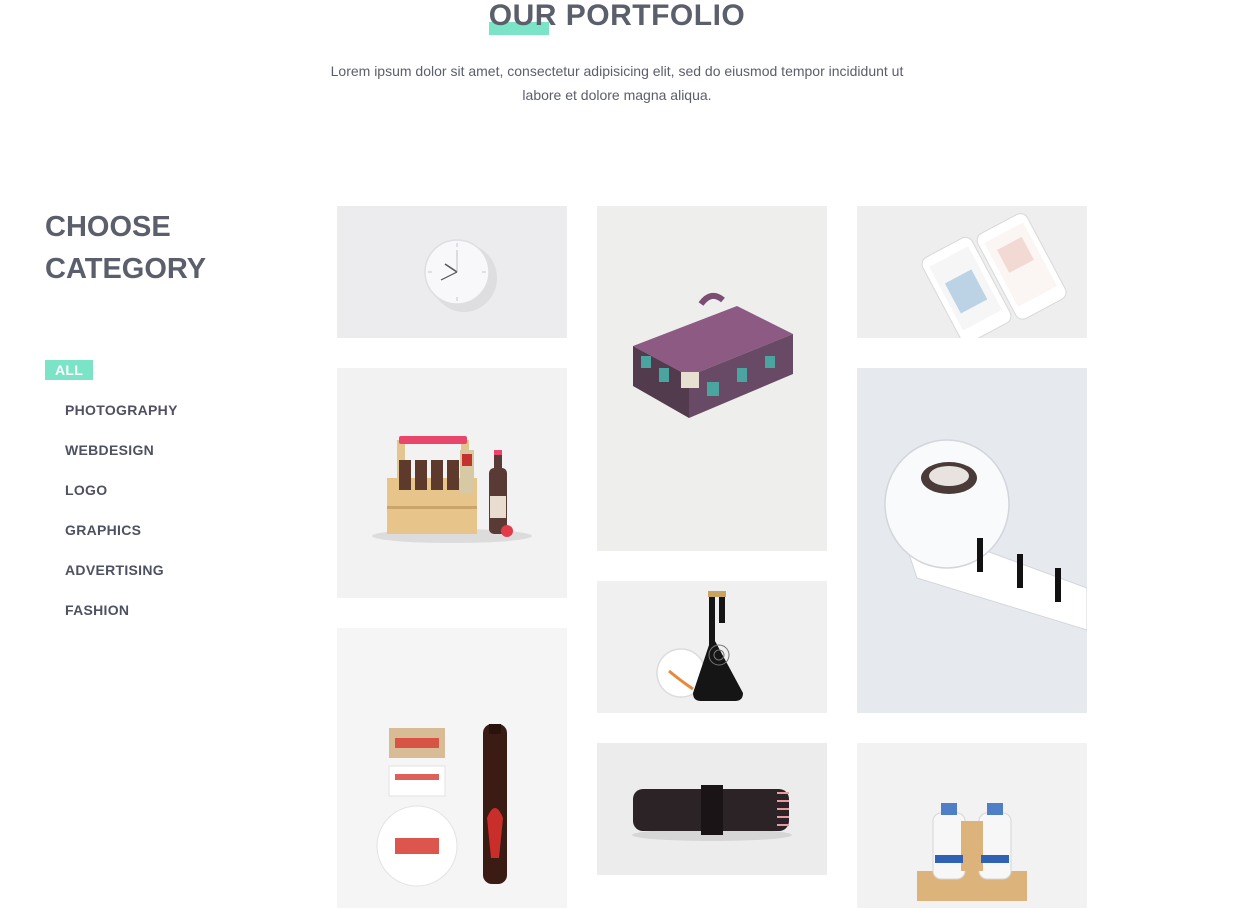  What do you see at coordinates (111, 420) in the screenshot?
I see `filter-photography: PHOTOGRAPHY` at bounding box center [111, 420].